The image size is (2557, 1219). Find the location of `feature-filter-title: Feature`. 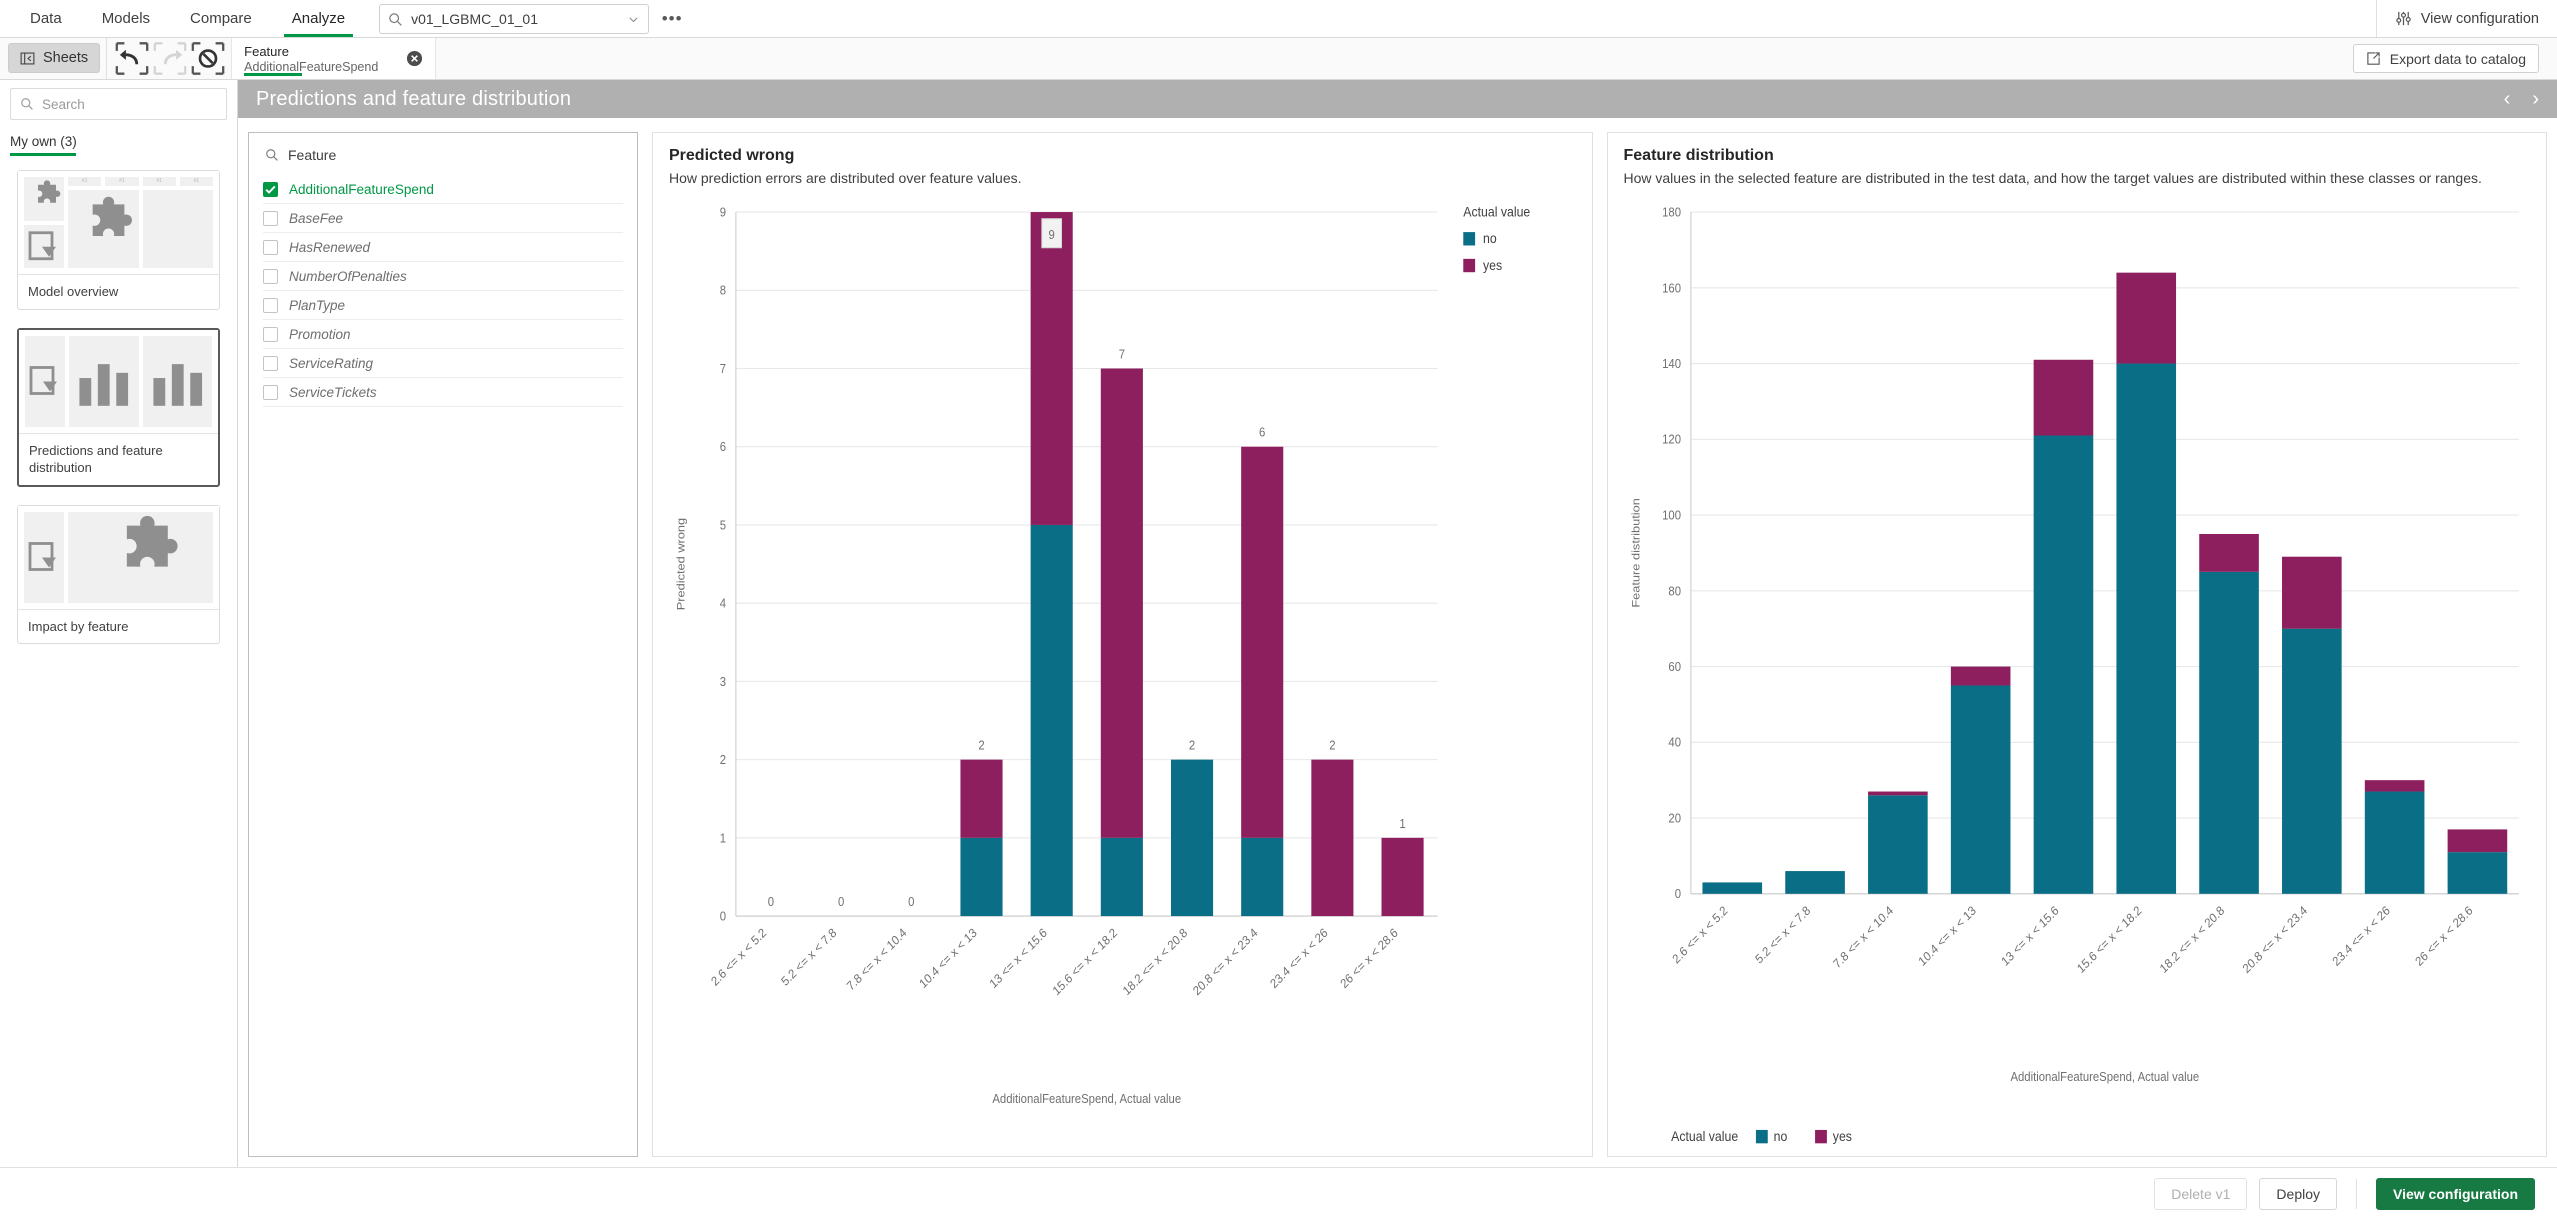

feature-filter-title: Feature is located at coordinates (312, 155).